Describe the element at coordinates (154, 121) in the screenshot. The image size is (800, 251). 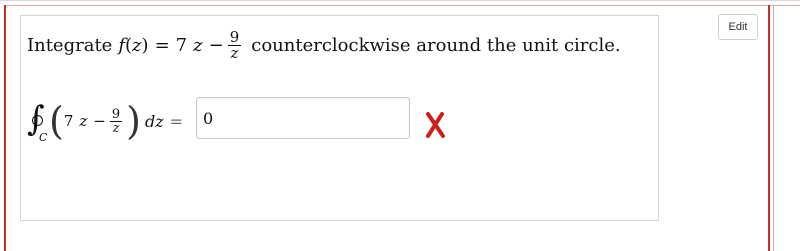
I see `differential: dz` at that location.